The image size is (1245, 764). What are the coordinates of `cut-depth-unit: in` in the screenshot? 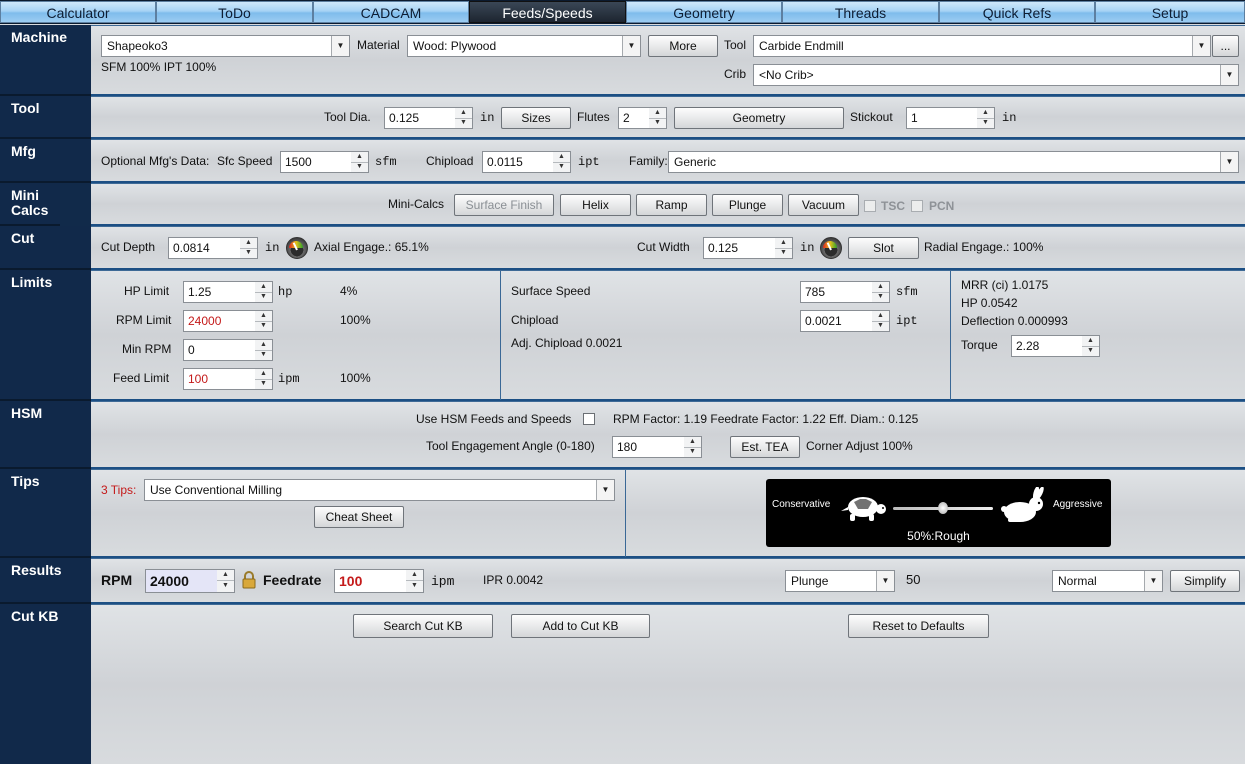 It's located at (272, 248).